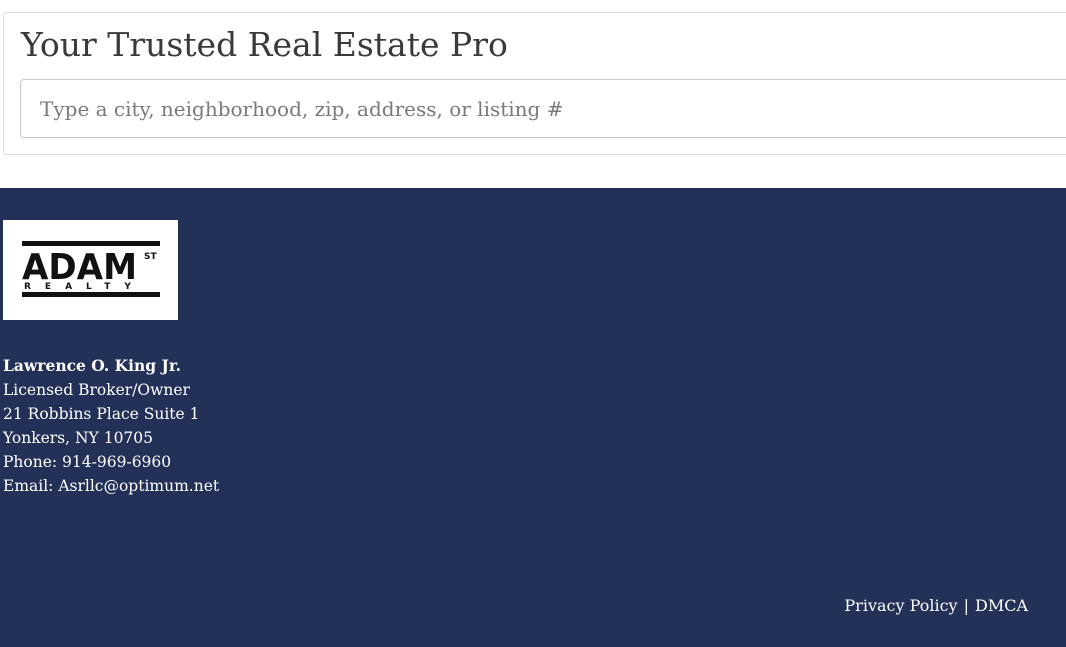 The width and height of the screenshot is (1066, 647). What do you see at coordinates (111, 486) in the screenshot?
I see `email-text: Email: Asrllc@optimum.net` at bounding box center [111, 486].